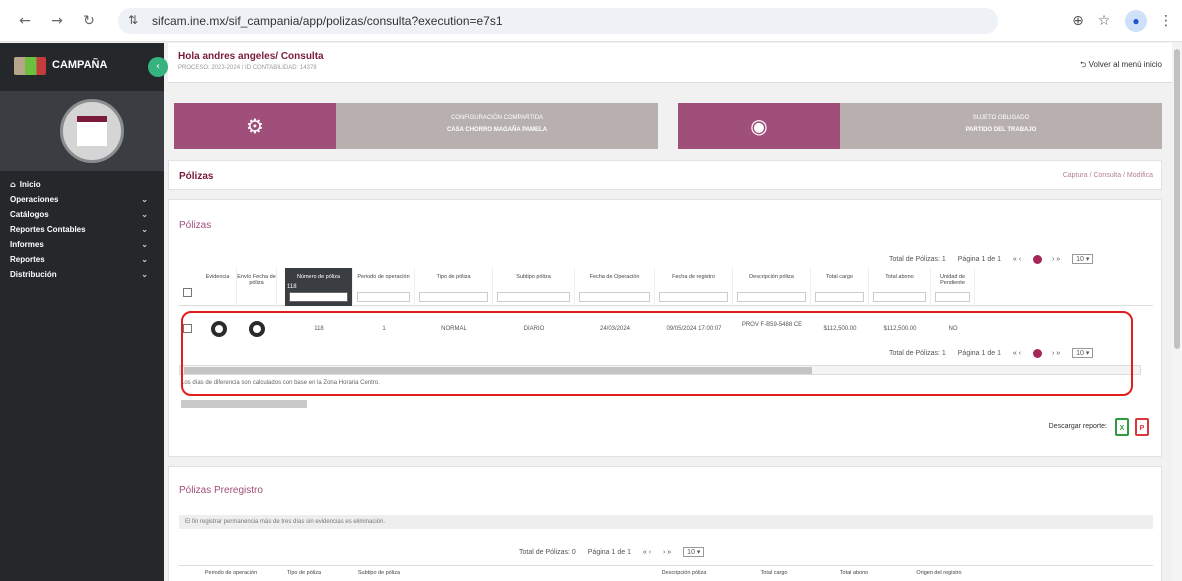 The image size is (1182, 581). I want to click on building-icon, so click(92, 131).